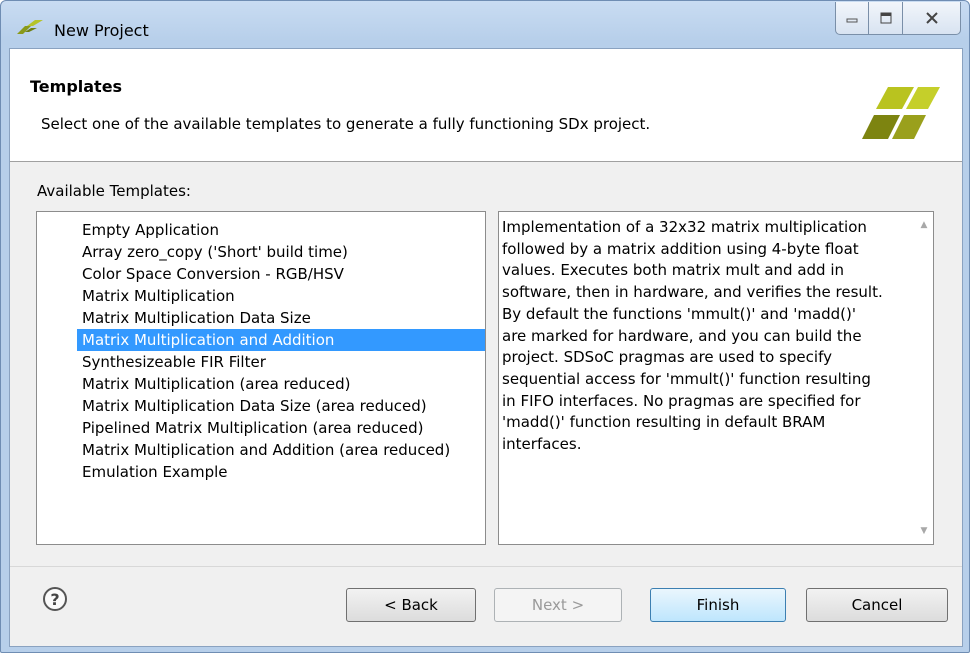  Describe the element at coordinates (281, 296) in the screenshot. I see `list-item: Matrix Multiplication` at that location.